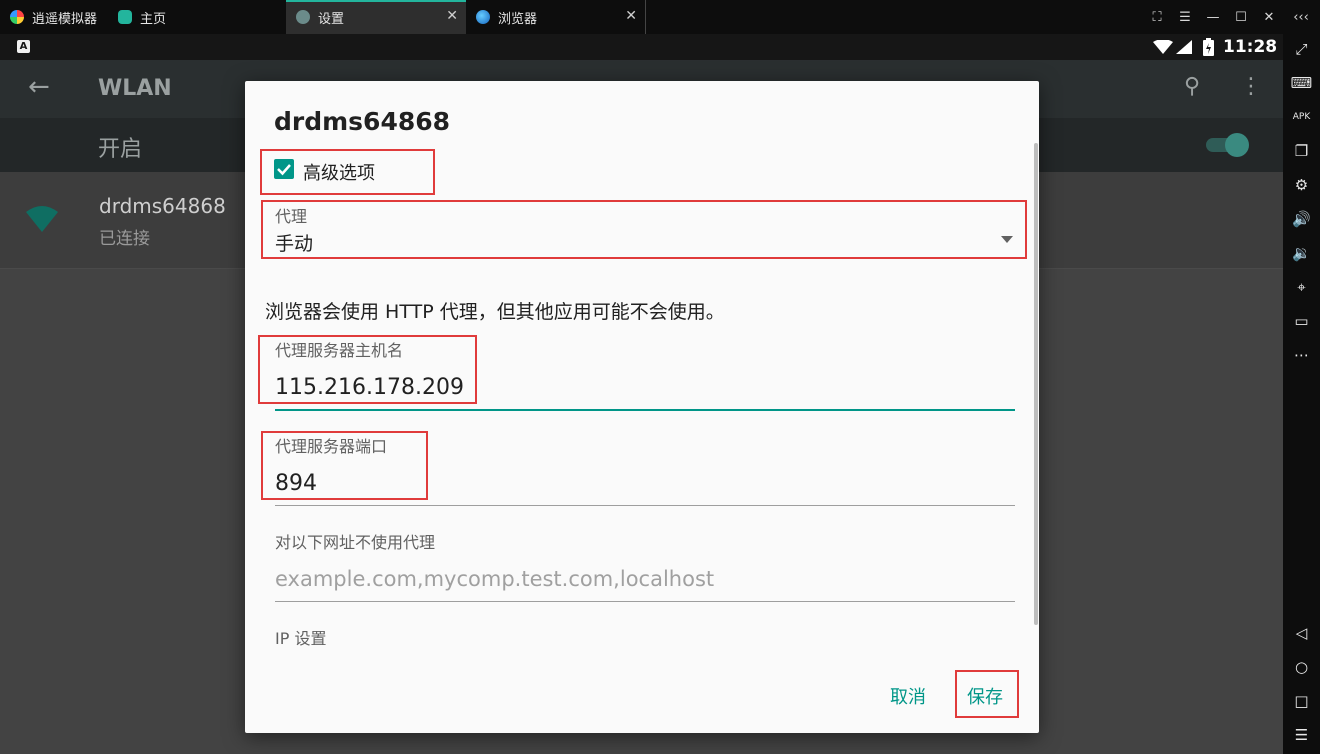 The height and width of the screenshot is (754, 1320). I want to click on advanced-options-checkbox, so click(284, 169).